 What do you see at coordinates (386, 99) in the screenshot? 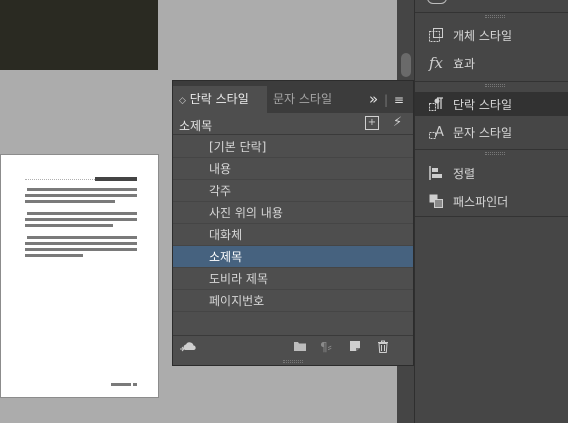
I see `panel-menu-controls: » | ≡` at bounding box center [386, 99].